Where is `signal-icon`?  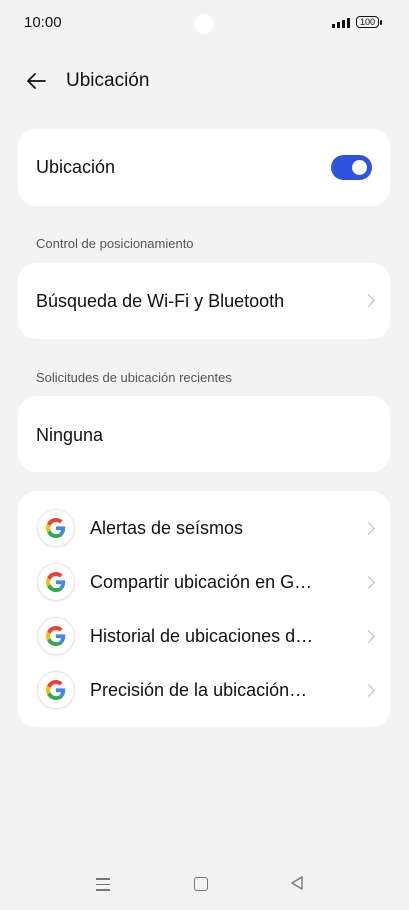 signal-icon is located at coordinates (340, 22).